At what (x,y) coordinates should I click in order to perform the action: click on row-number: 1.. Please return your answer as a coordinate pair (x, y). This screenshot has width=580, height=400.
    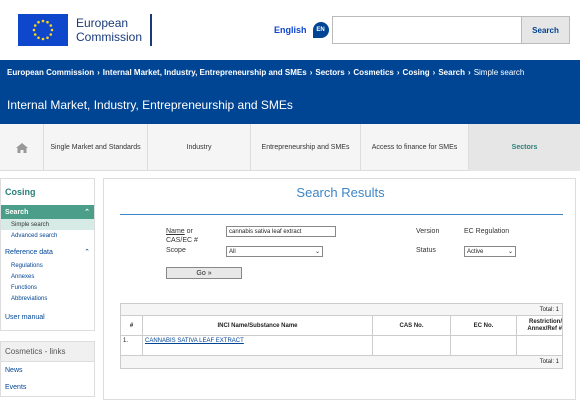
    Looking at the image, I should click on (132, 345).